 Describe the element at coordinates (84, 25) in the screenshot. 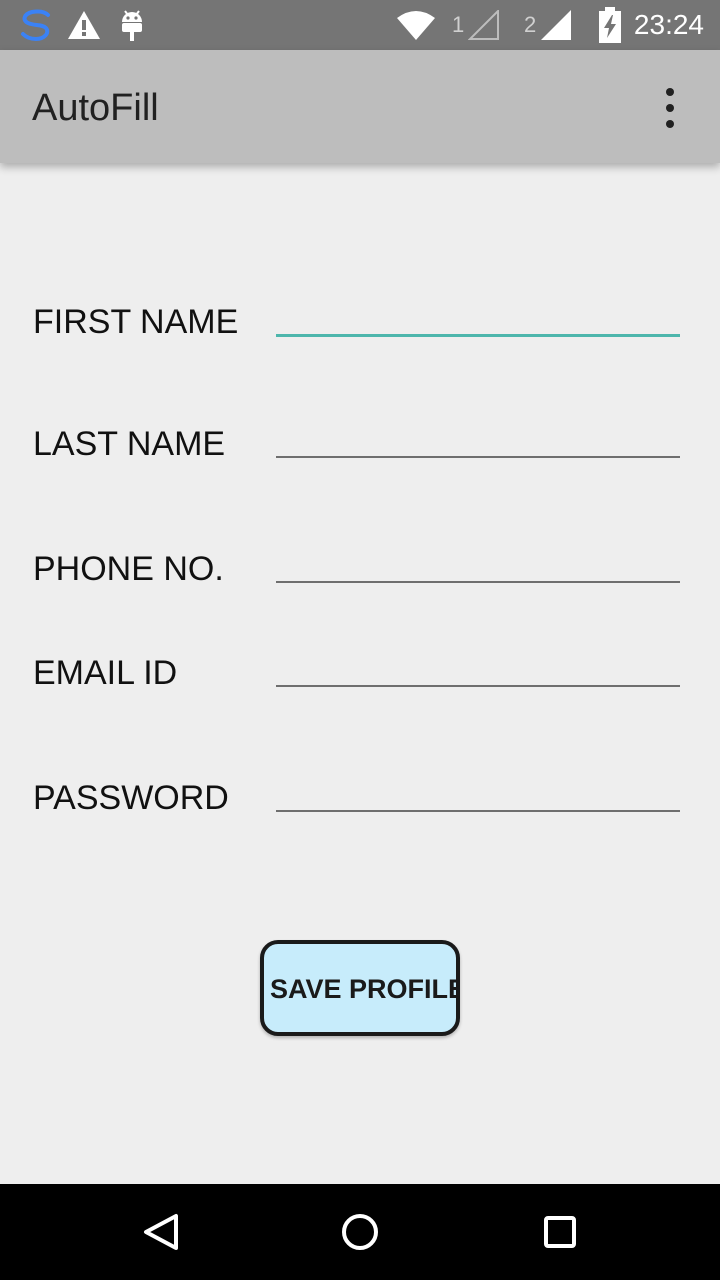

I see `warning-icon` at that location.